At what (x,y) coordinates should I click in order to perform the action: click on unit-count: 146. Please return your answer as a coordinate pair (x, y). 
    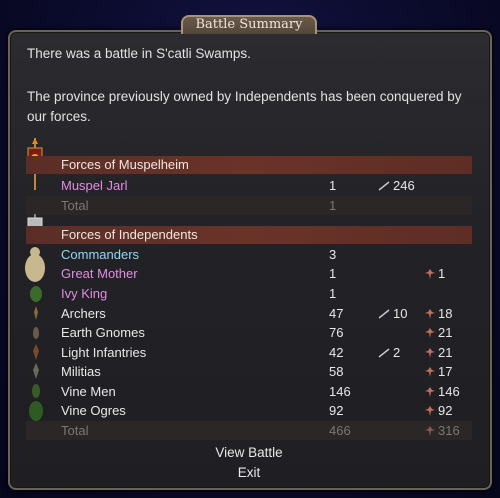
    Looking at the image, I should click on (340, 391).